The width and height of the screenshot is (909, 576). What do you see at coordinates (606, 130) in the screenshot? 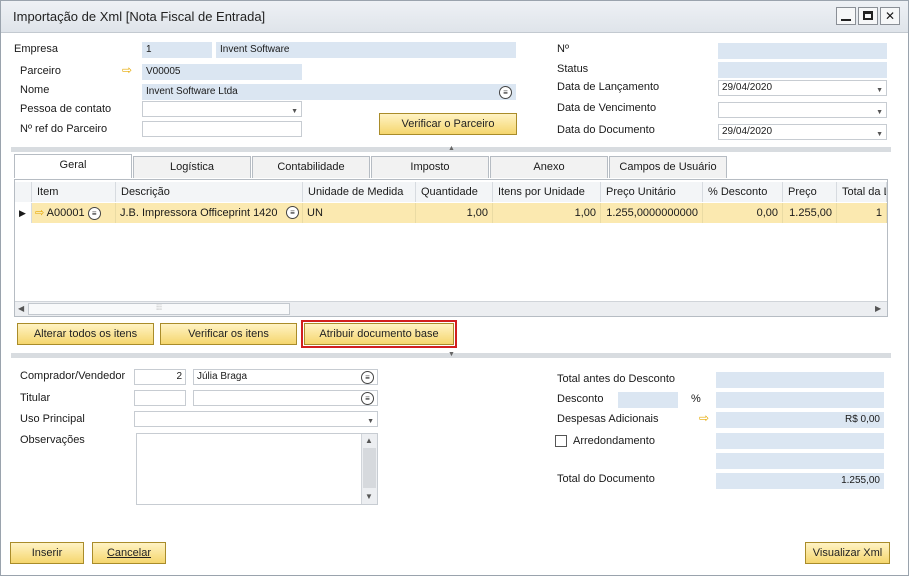
I see `documento-label: Data do Documento` at bounding box center [606, 130].